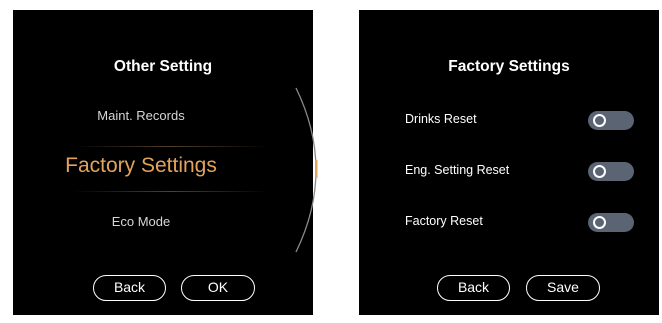 Image resolution: width=662 pixels, height=323 pixels. What do you see at coordinates (141, 166) in the screenshot?
I see `menu-item-factory-settings: Factory Settings` at bounding box center [141, 166].